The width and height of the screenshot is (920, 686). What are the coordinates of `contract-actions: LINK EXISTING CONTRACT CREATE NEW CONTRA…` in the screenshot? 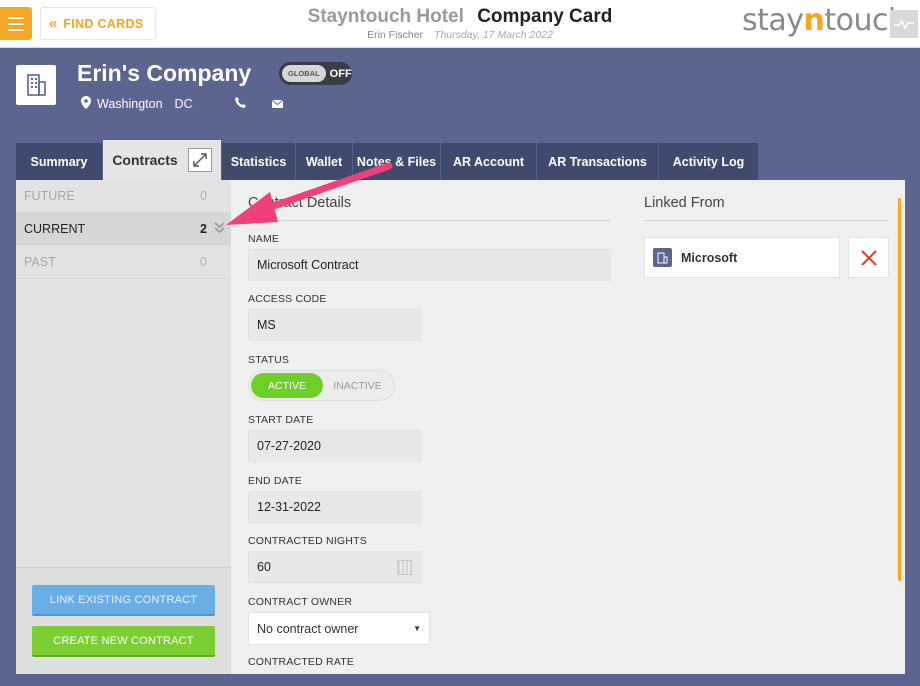 It's located at (123, 620).